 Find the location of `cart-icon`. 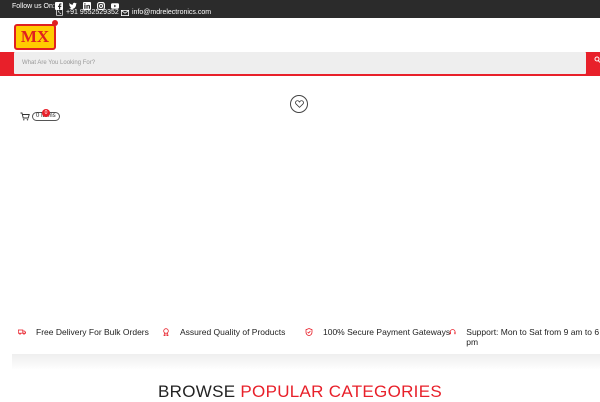

cart-icon is located at coordinates (25, 116).